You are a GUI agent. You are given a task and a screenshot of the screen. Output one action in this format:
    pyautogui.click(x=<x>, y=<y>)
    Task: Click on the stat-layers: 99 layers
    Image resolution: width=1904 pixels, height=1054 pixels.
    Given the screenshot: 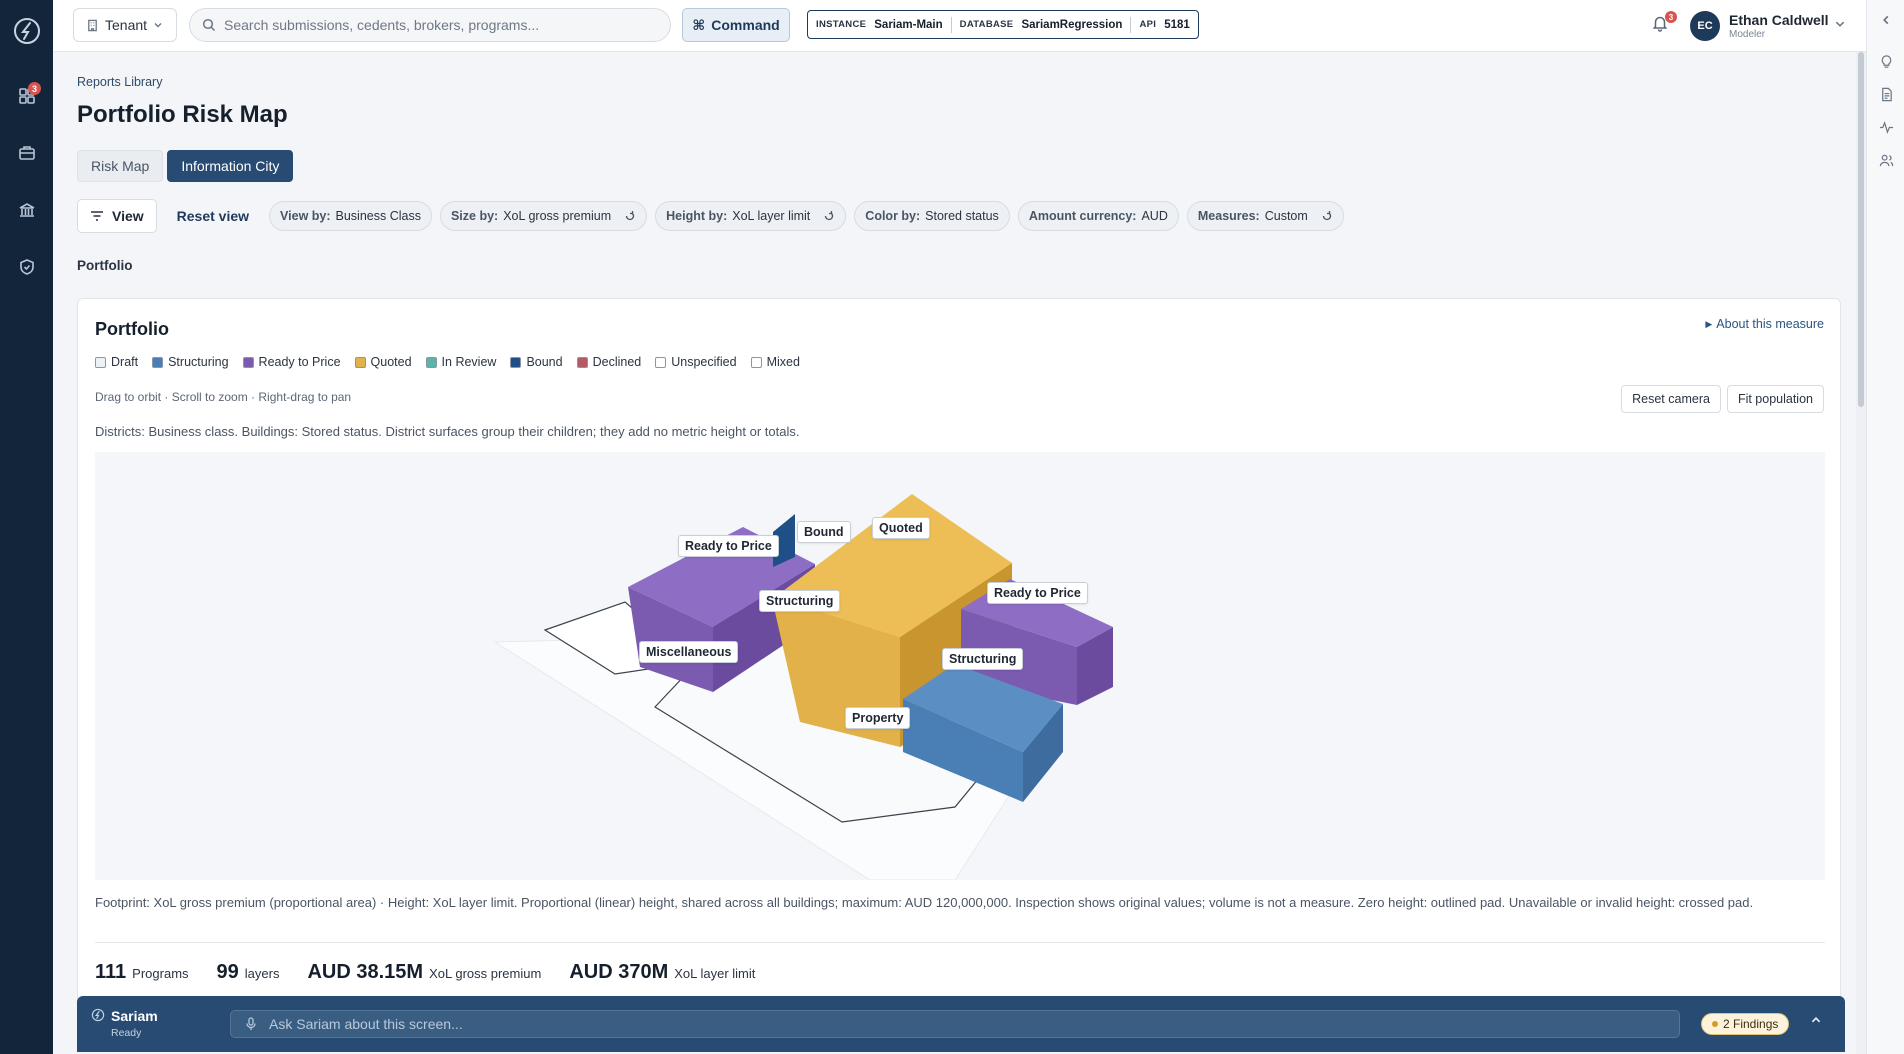 What is the action you would take?
    pyautogui.click(x=248, y=972)
    